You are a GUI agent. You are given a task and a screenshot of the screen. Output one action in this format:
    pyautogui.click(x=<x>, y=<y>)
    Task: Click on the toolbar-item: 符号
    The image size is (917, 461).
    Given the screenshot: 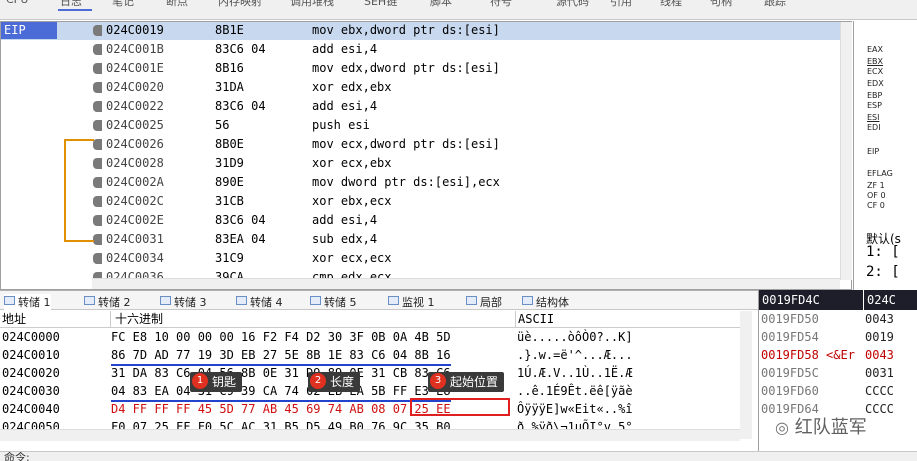 What is the action you would take?
    pyautogui.click(x=501, y=4)
    